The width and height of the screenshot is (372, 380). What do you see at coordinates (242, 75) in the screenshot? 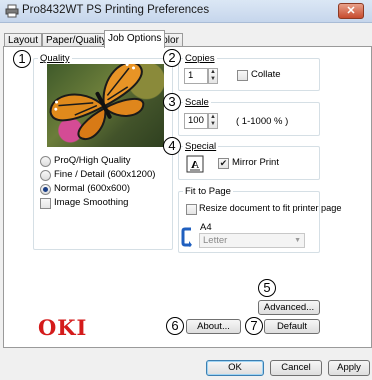
I see `collate-checkbox` at bounding box center [242, 75].